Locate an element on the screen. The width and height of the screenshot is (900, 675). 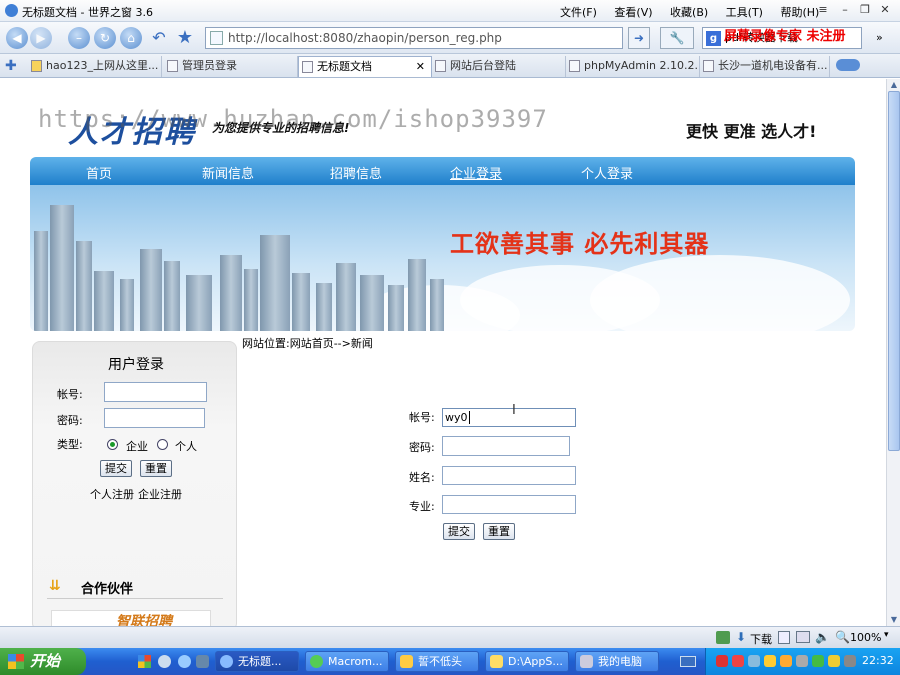
zoom-dropdown-icon: ▾ is located at coordinates (886, 635).